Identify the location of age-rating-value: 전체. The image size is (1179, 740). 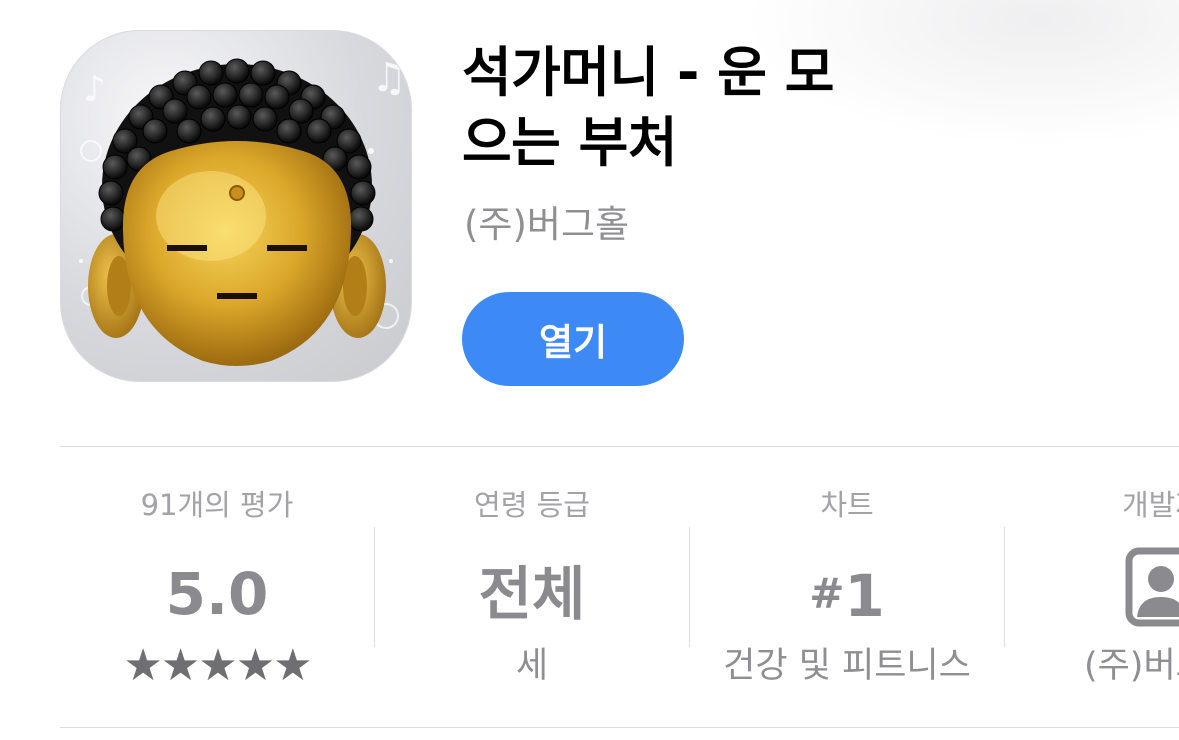
(532, 594).